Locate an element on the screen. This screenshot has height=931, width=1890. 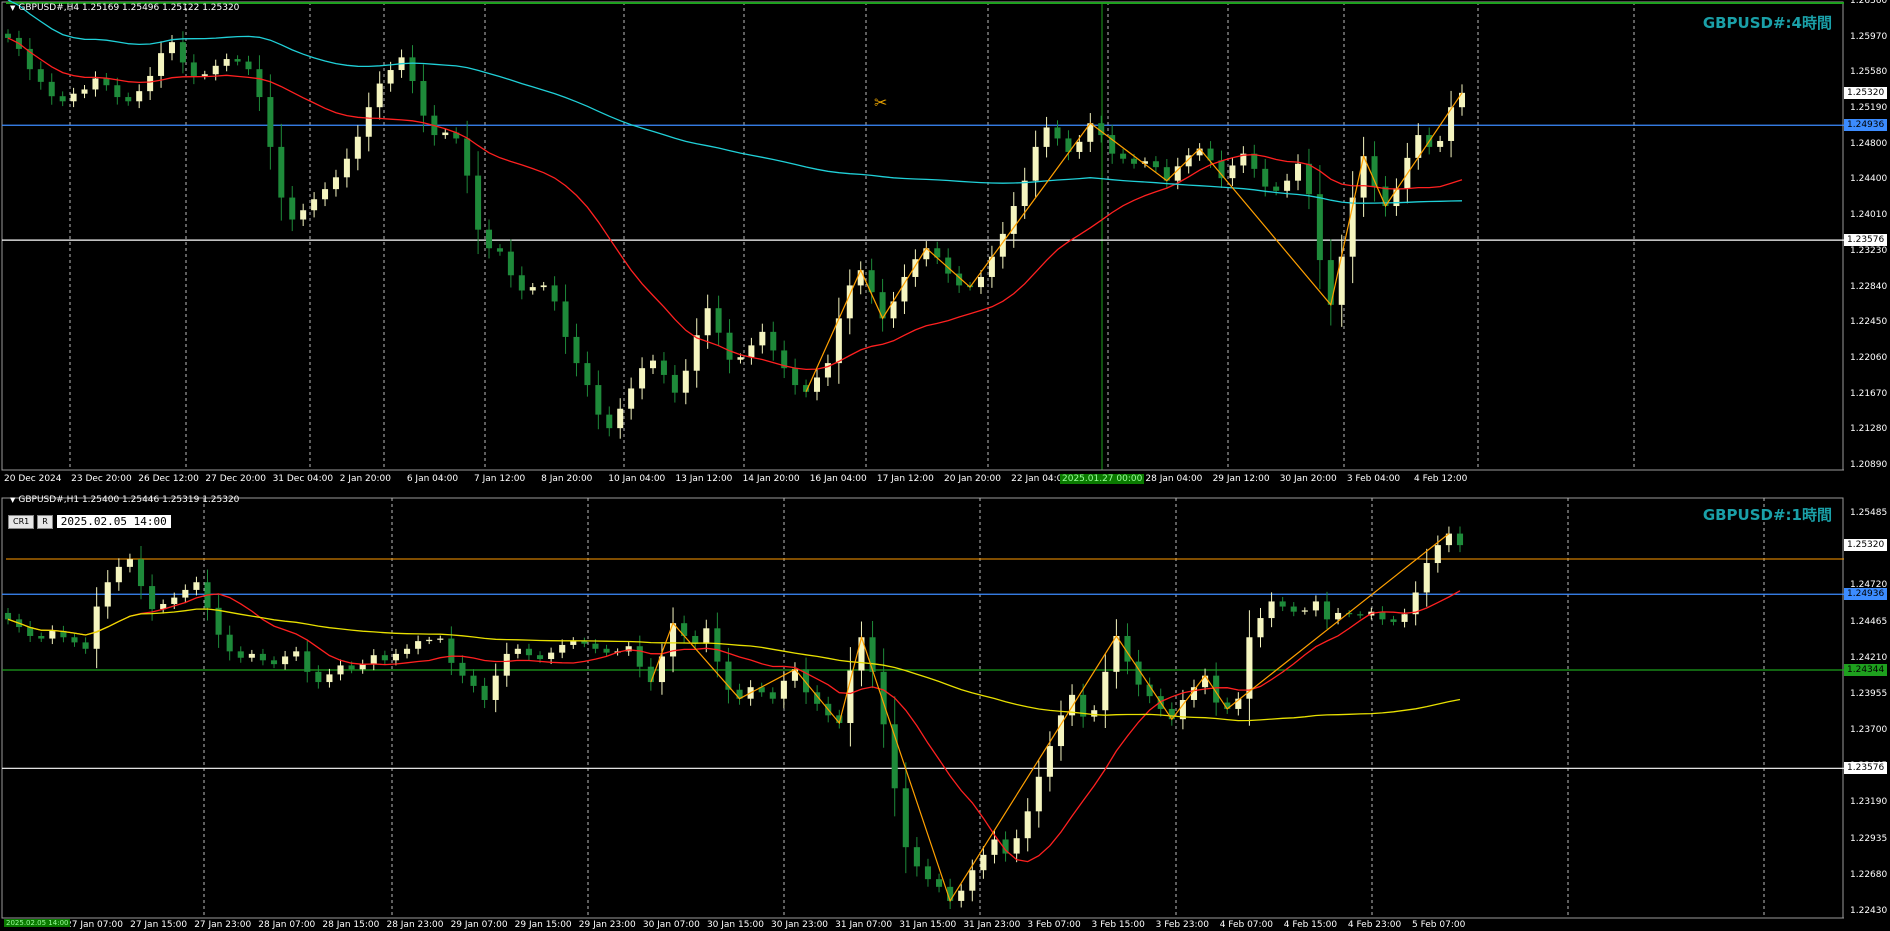
time-tick-label: 27 Jan 23:00 is located at coordinates (223, 925).